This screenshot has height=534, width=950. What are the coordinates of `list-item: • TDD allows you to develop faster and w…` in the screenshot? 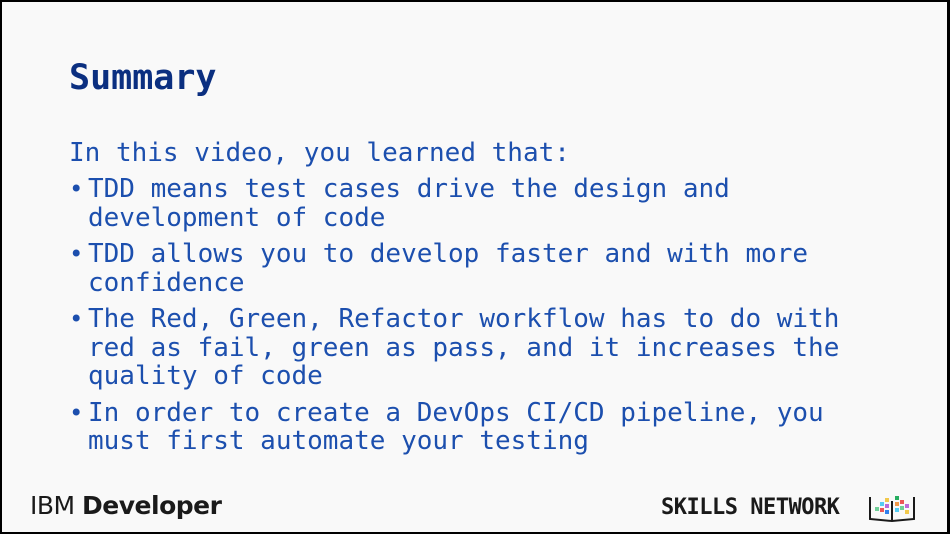 It's located at (494, 268).